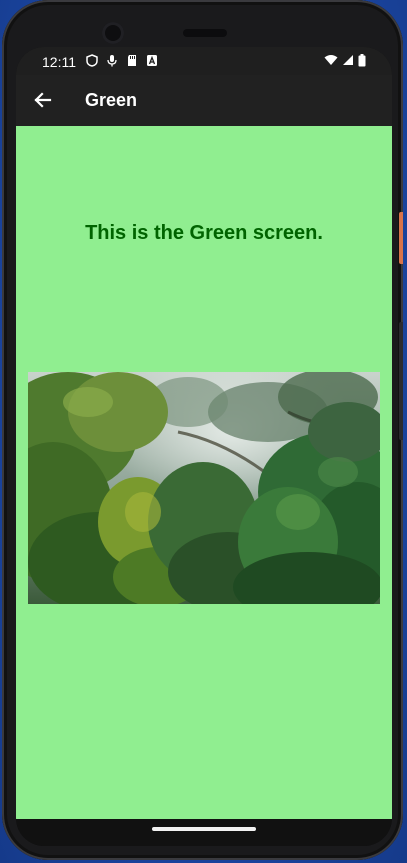 The width and height of the screenshot is (407, 863). Describe the element at coordinates (204, 832) in the screenshot. I see `gesture-nav-area` at that location.